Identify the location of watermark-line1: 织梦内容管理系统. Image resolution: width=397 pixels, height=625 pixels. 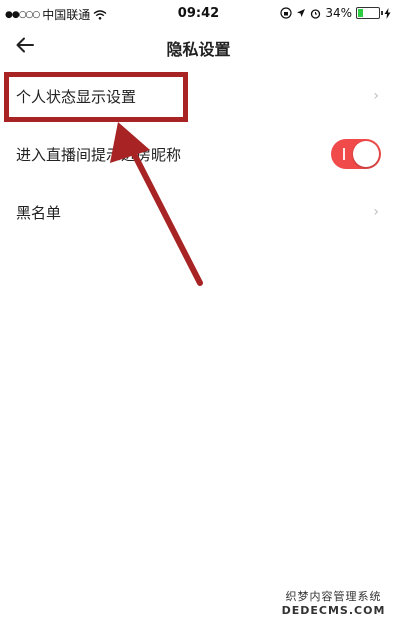
(333, 596).